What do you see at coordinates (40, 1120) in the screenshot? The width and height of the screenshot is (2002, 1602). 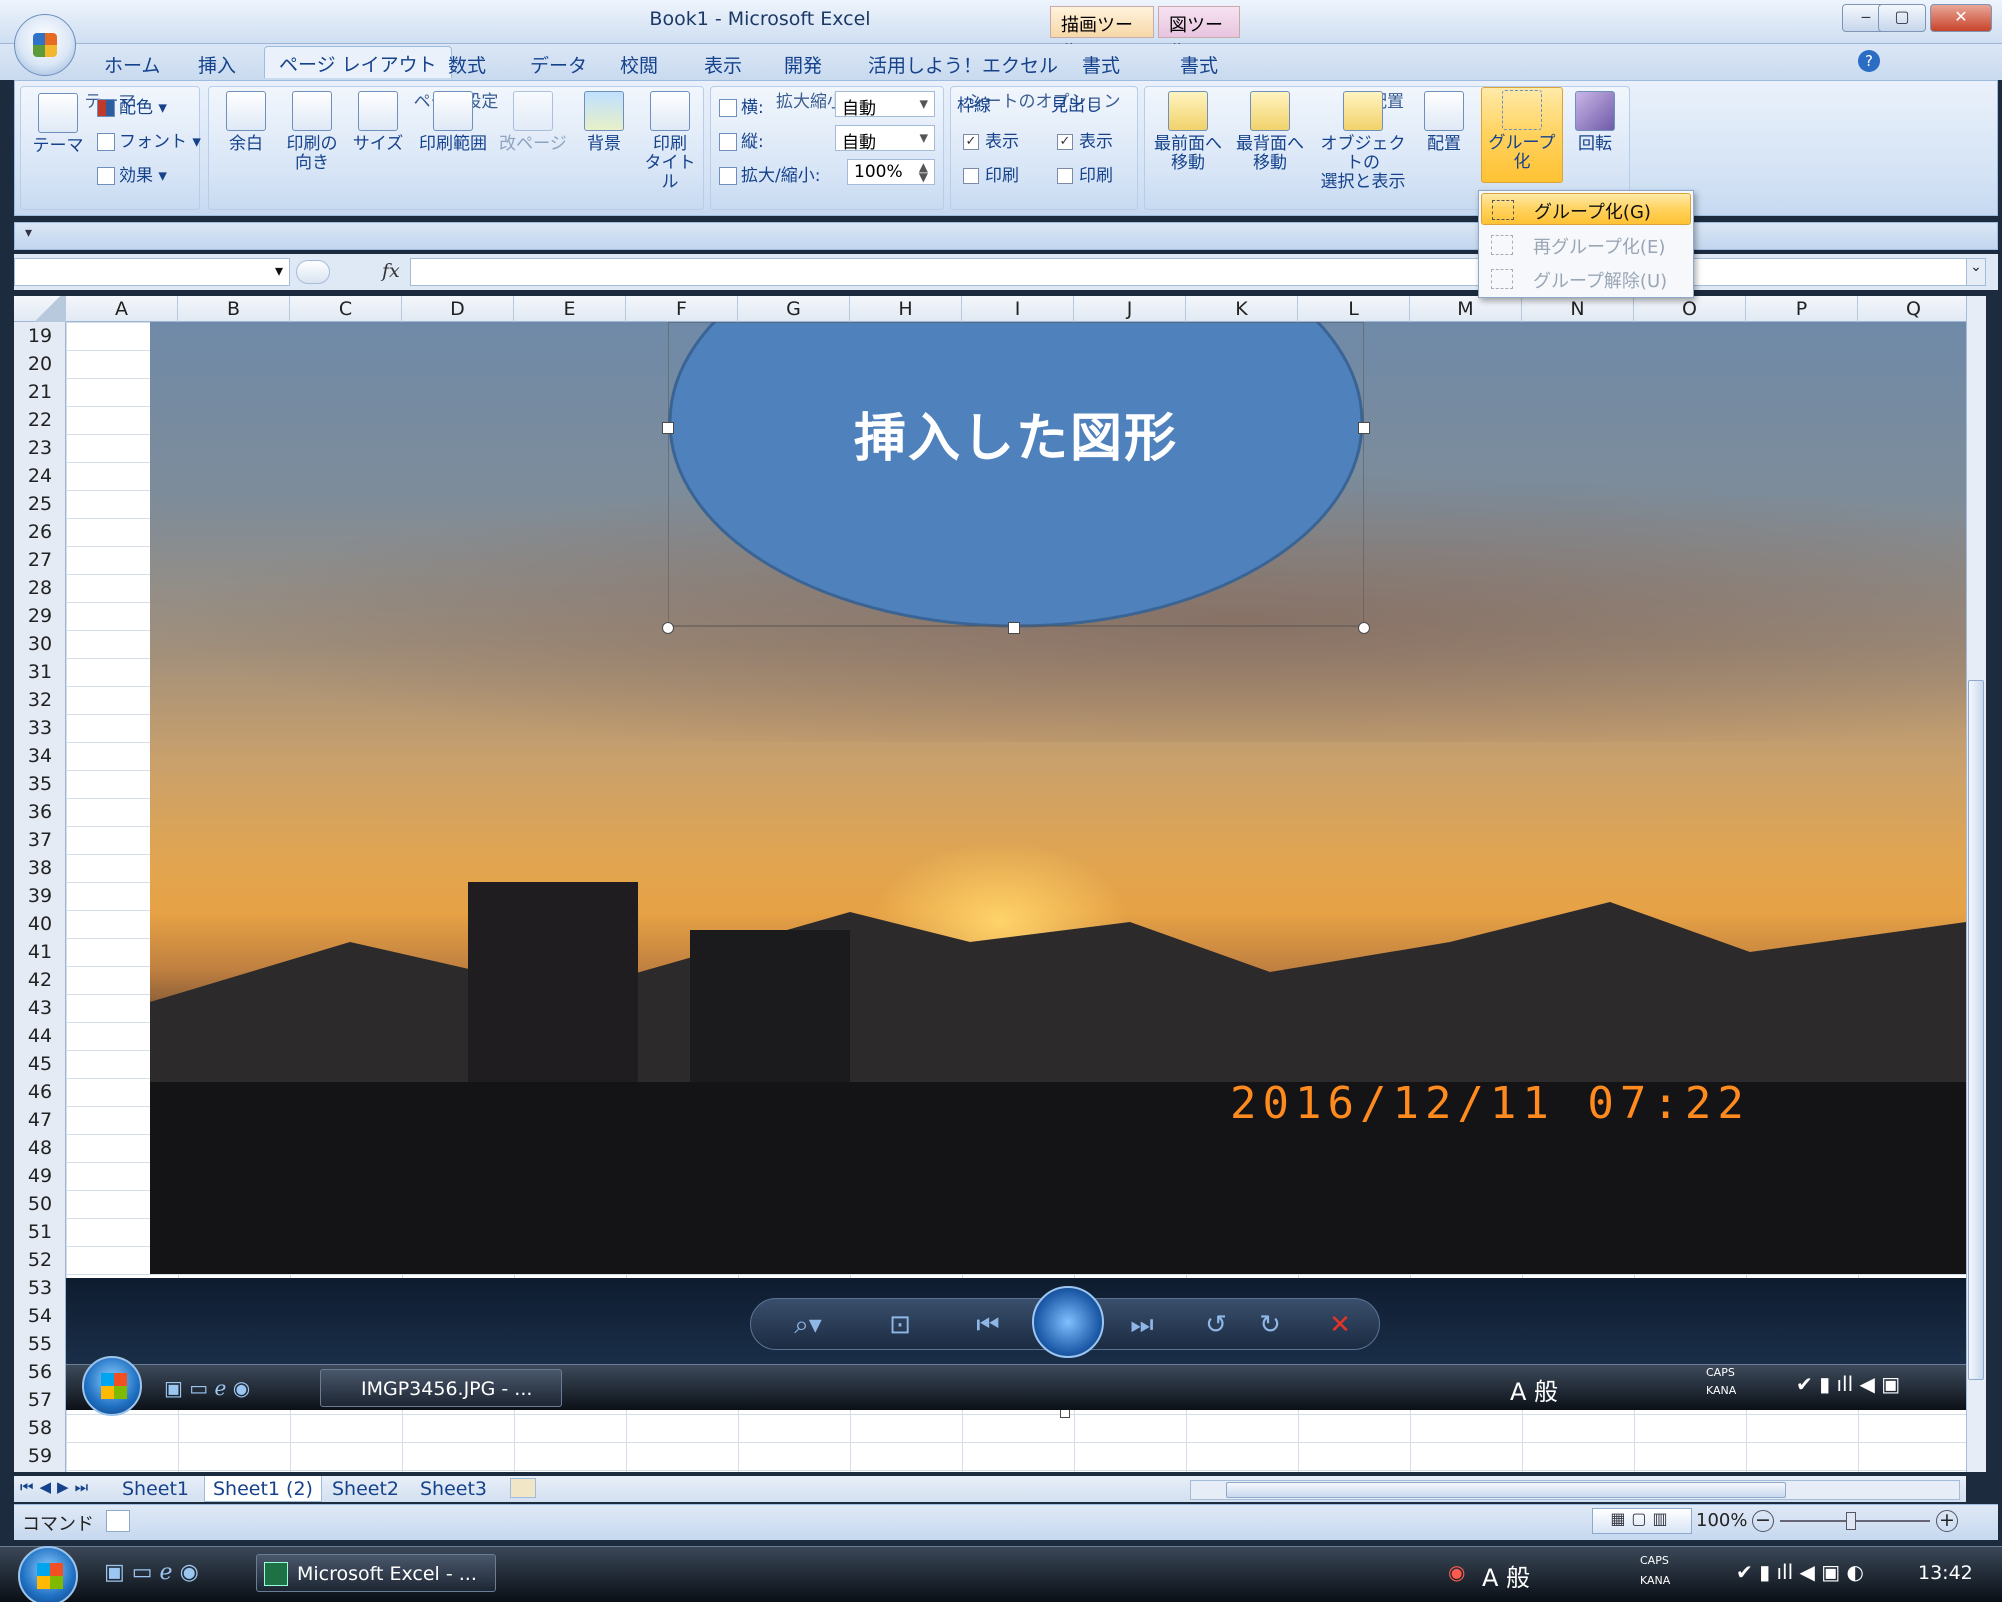 I see `row-header-47: 47` at bounding box center [40, 1120].